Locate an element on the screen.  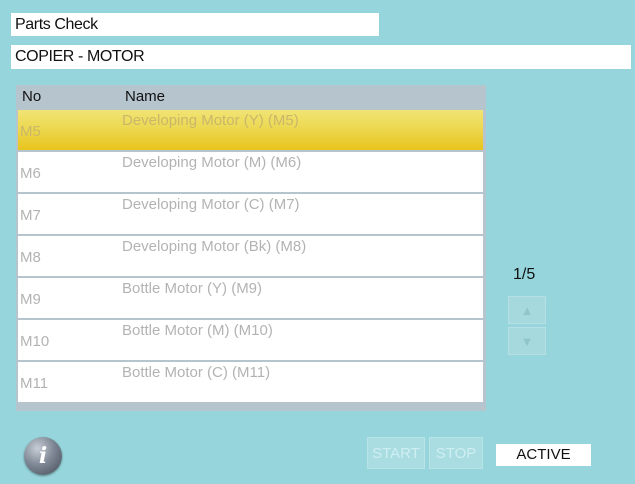
stop-button: STOP is located at coordinates (456, 453).